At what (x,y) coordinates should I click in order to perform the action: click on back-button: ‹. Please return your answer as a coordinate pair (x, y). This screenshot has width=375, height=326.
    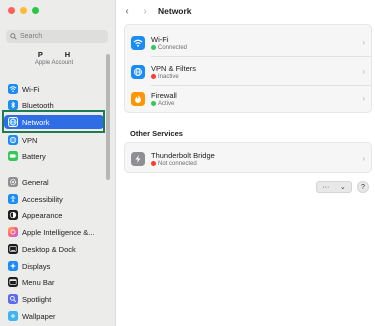
    Looking at the image, I should click on (127, 11).